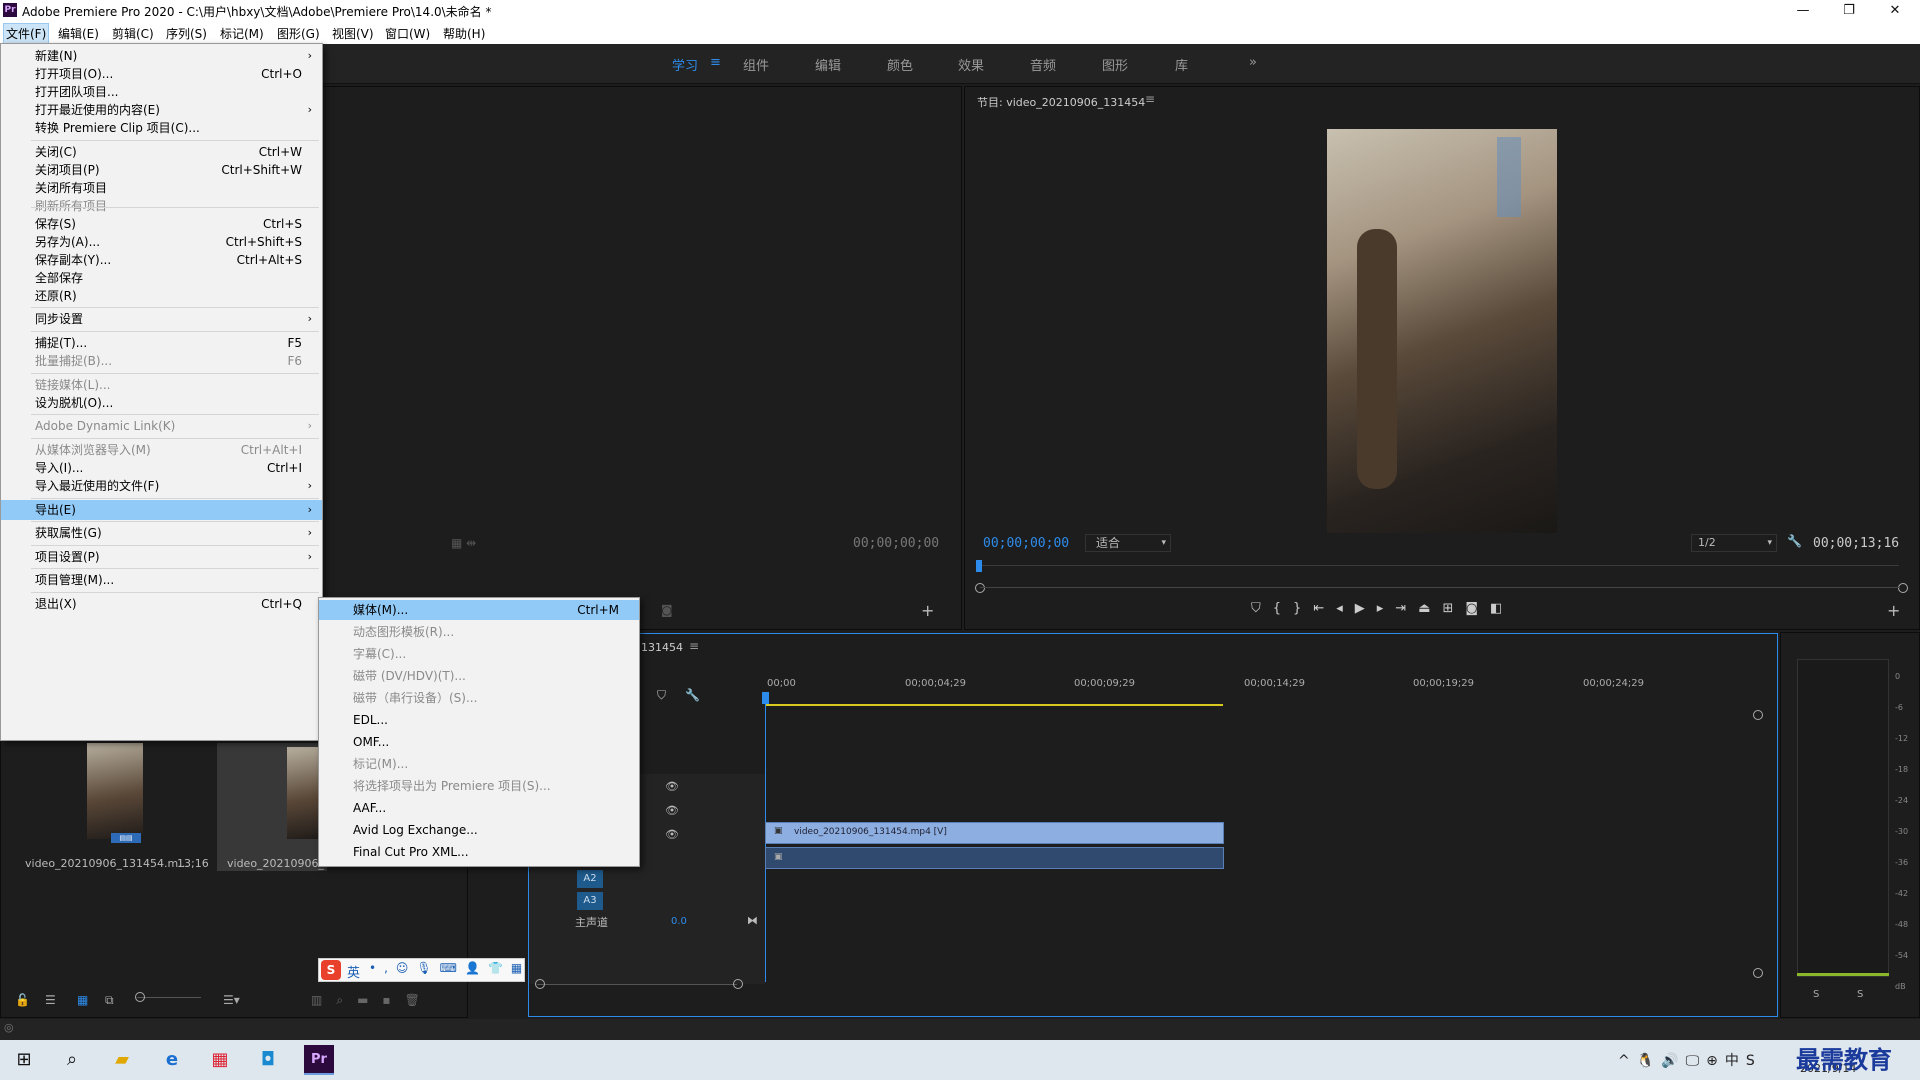 Image resolution: width=1920 pixels, height=1080 pixels. Describe the element at coordinates (464, 33) in the screenshot. I see `menu-help: 帮助(H)` at that location.